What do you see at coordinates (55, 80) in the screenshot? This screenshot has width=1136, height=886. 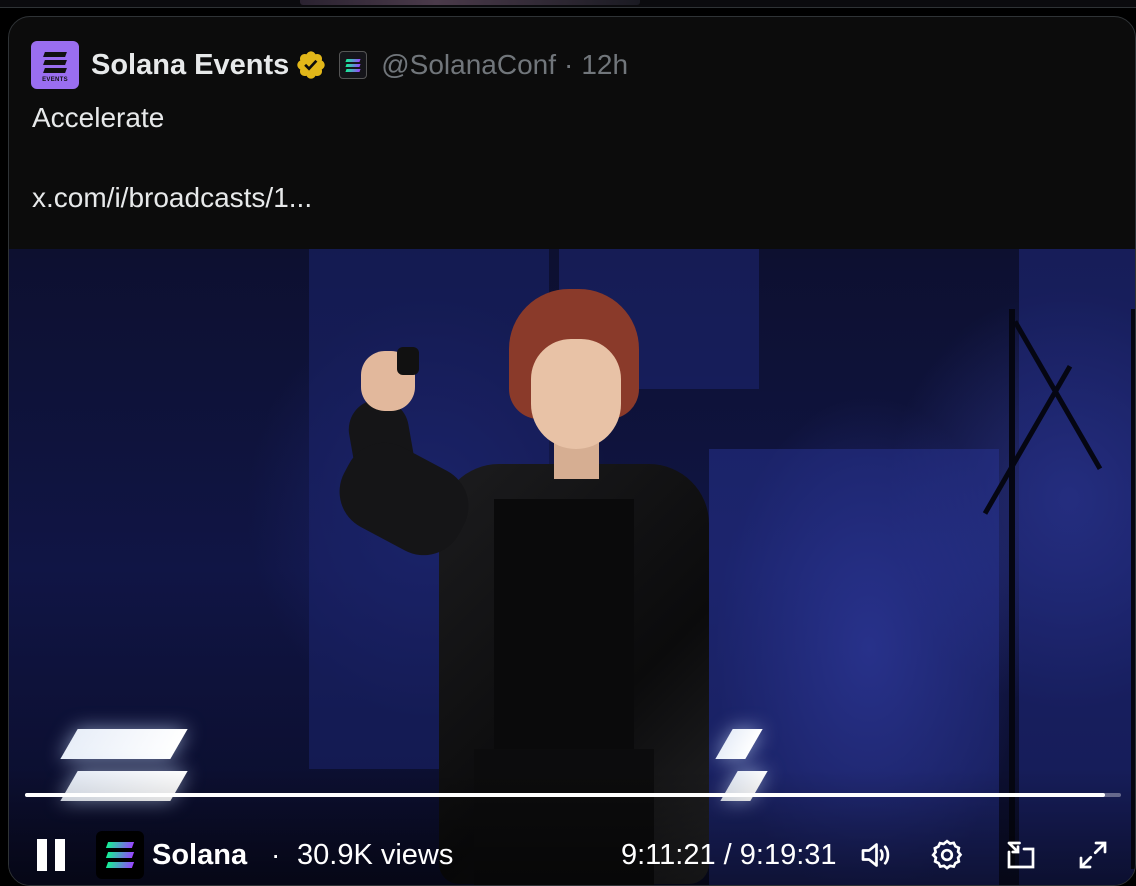 I see `avatar-caption: EVENTS` at bounding box center [55, 80].